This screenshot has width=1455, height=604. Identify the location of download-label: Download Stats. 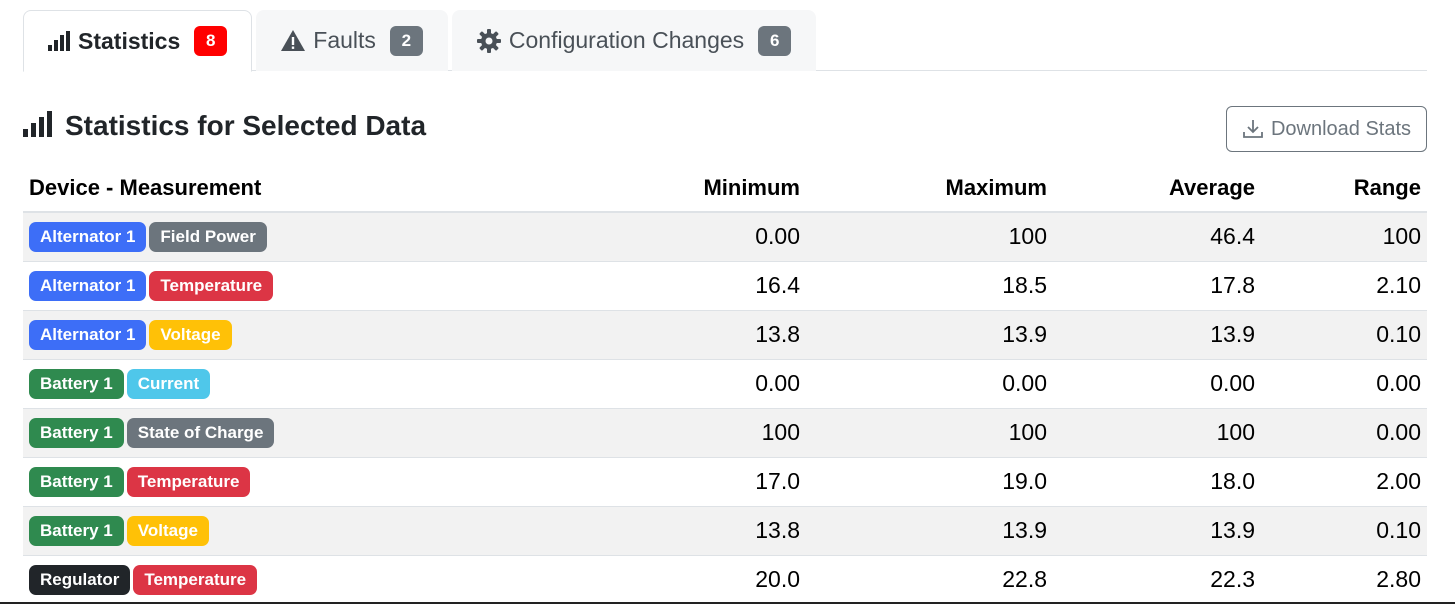
(1341, 128).